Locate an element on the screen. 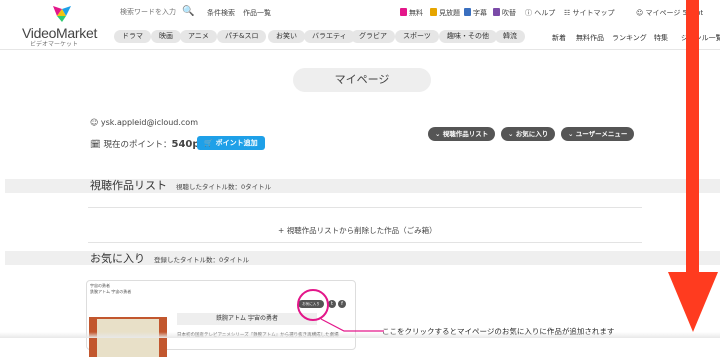 The image size is (720, 357). search-icon: 🔍 is located at coordinates (188, 11).